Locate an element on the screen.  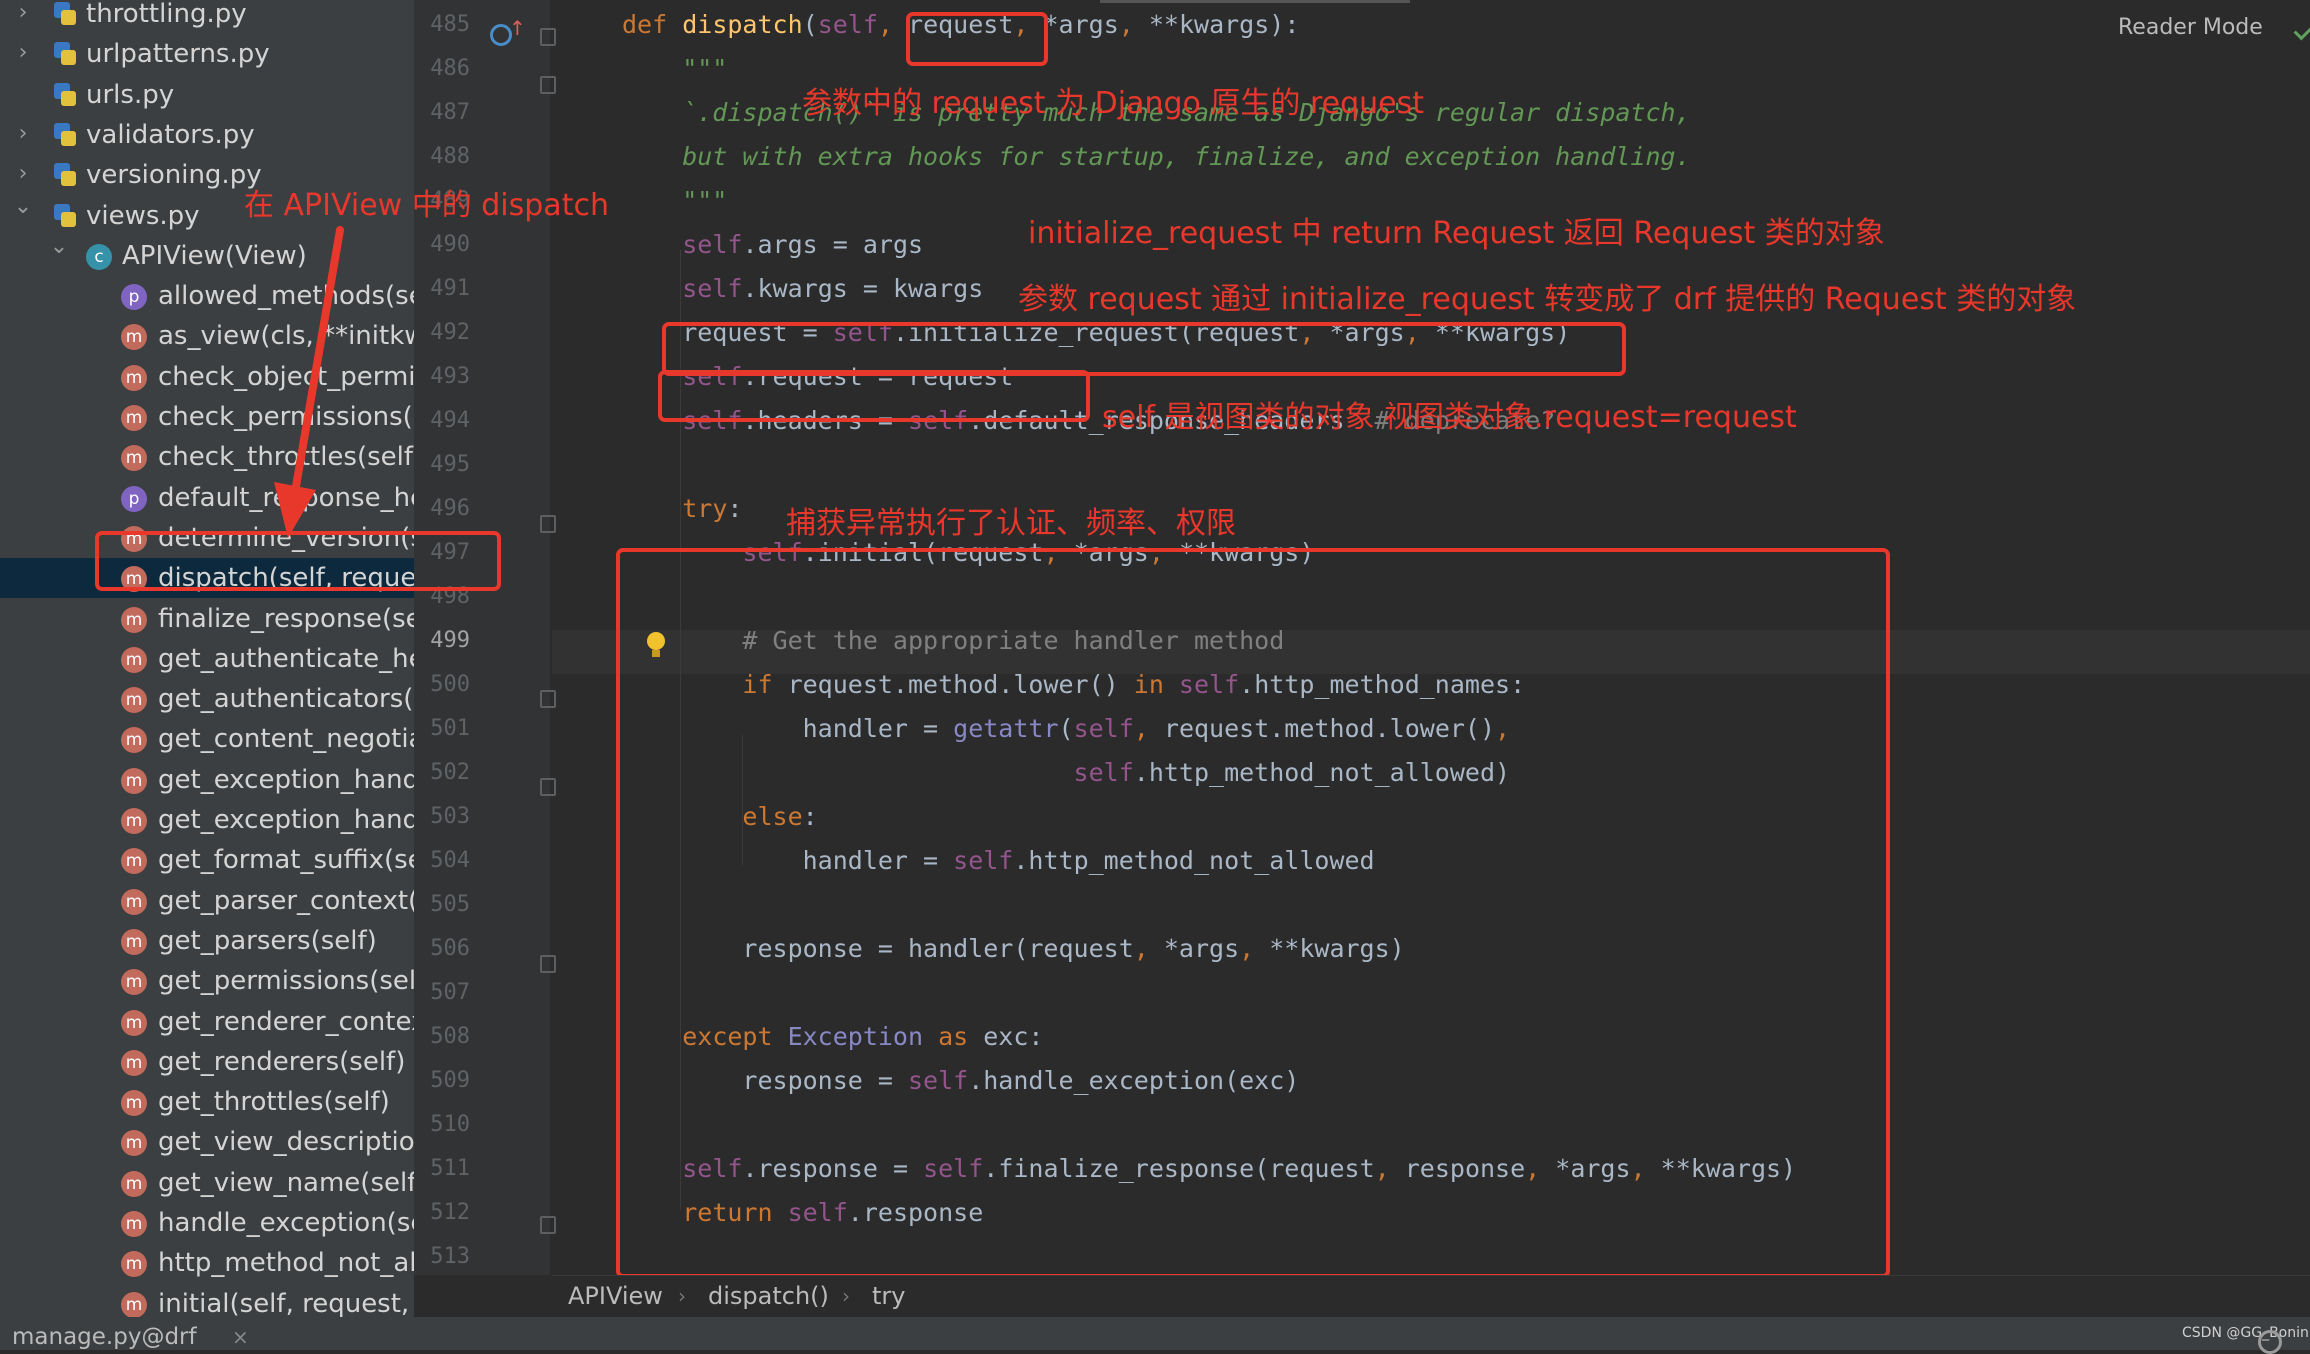
tree-item-label: initial(self, request, * is located at coordinates (286, 1302).